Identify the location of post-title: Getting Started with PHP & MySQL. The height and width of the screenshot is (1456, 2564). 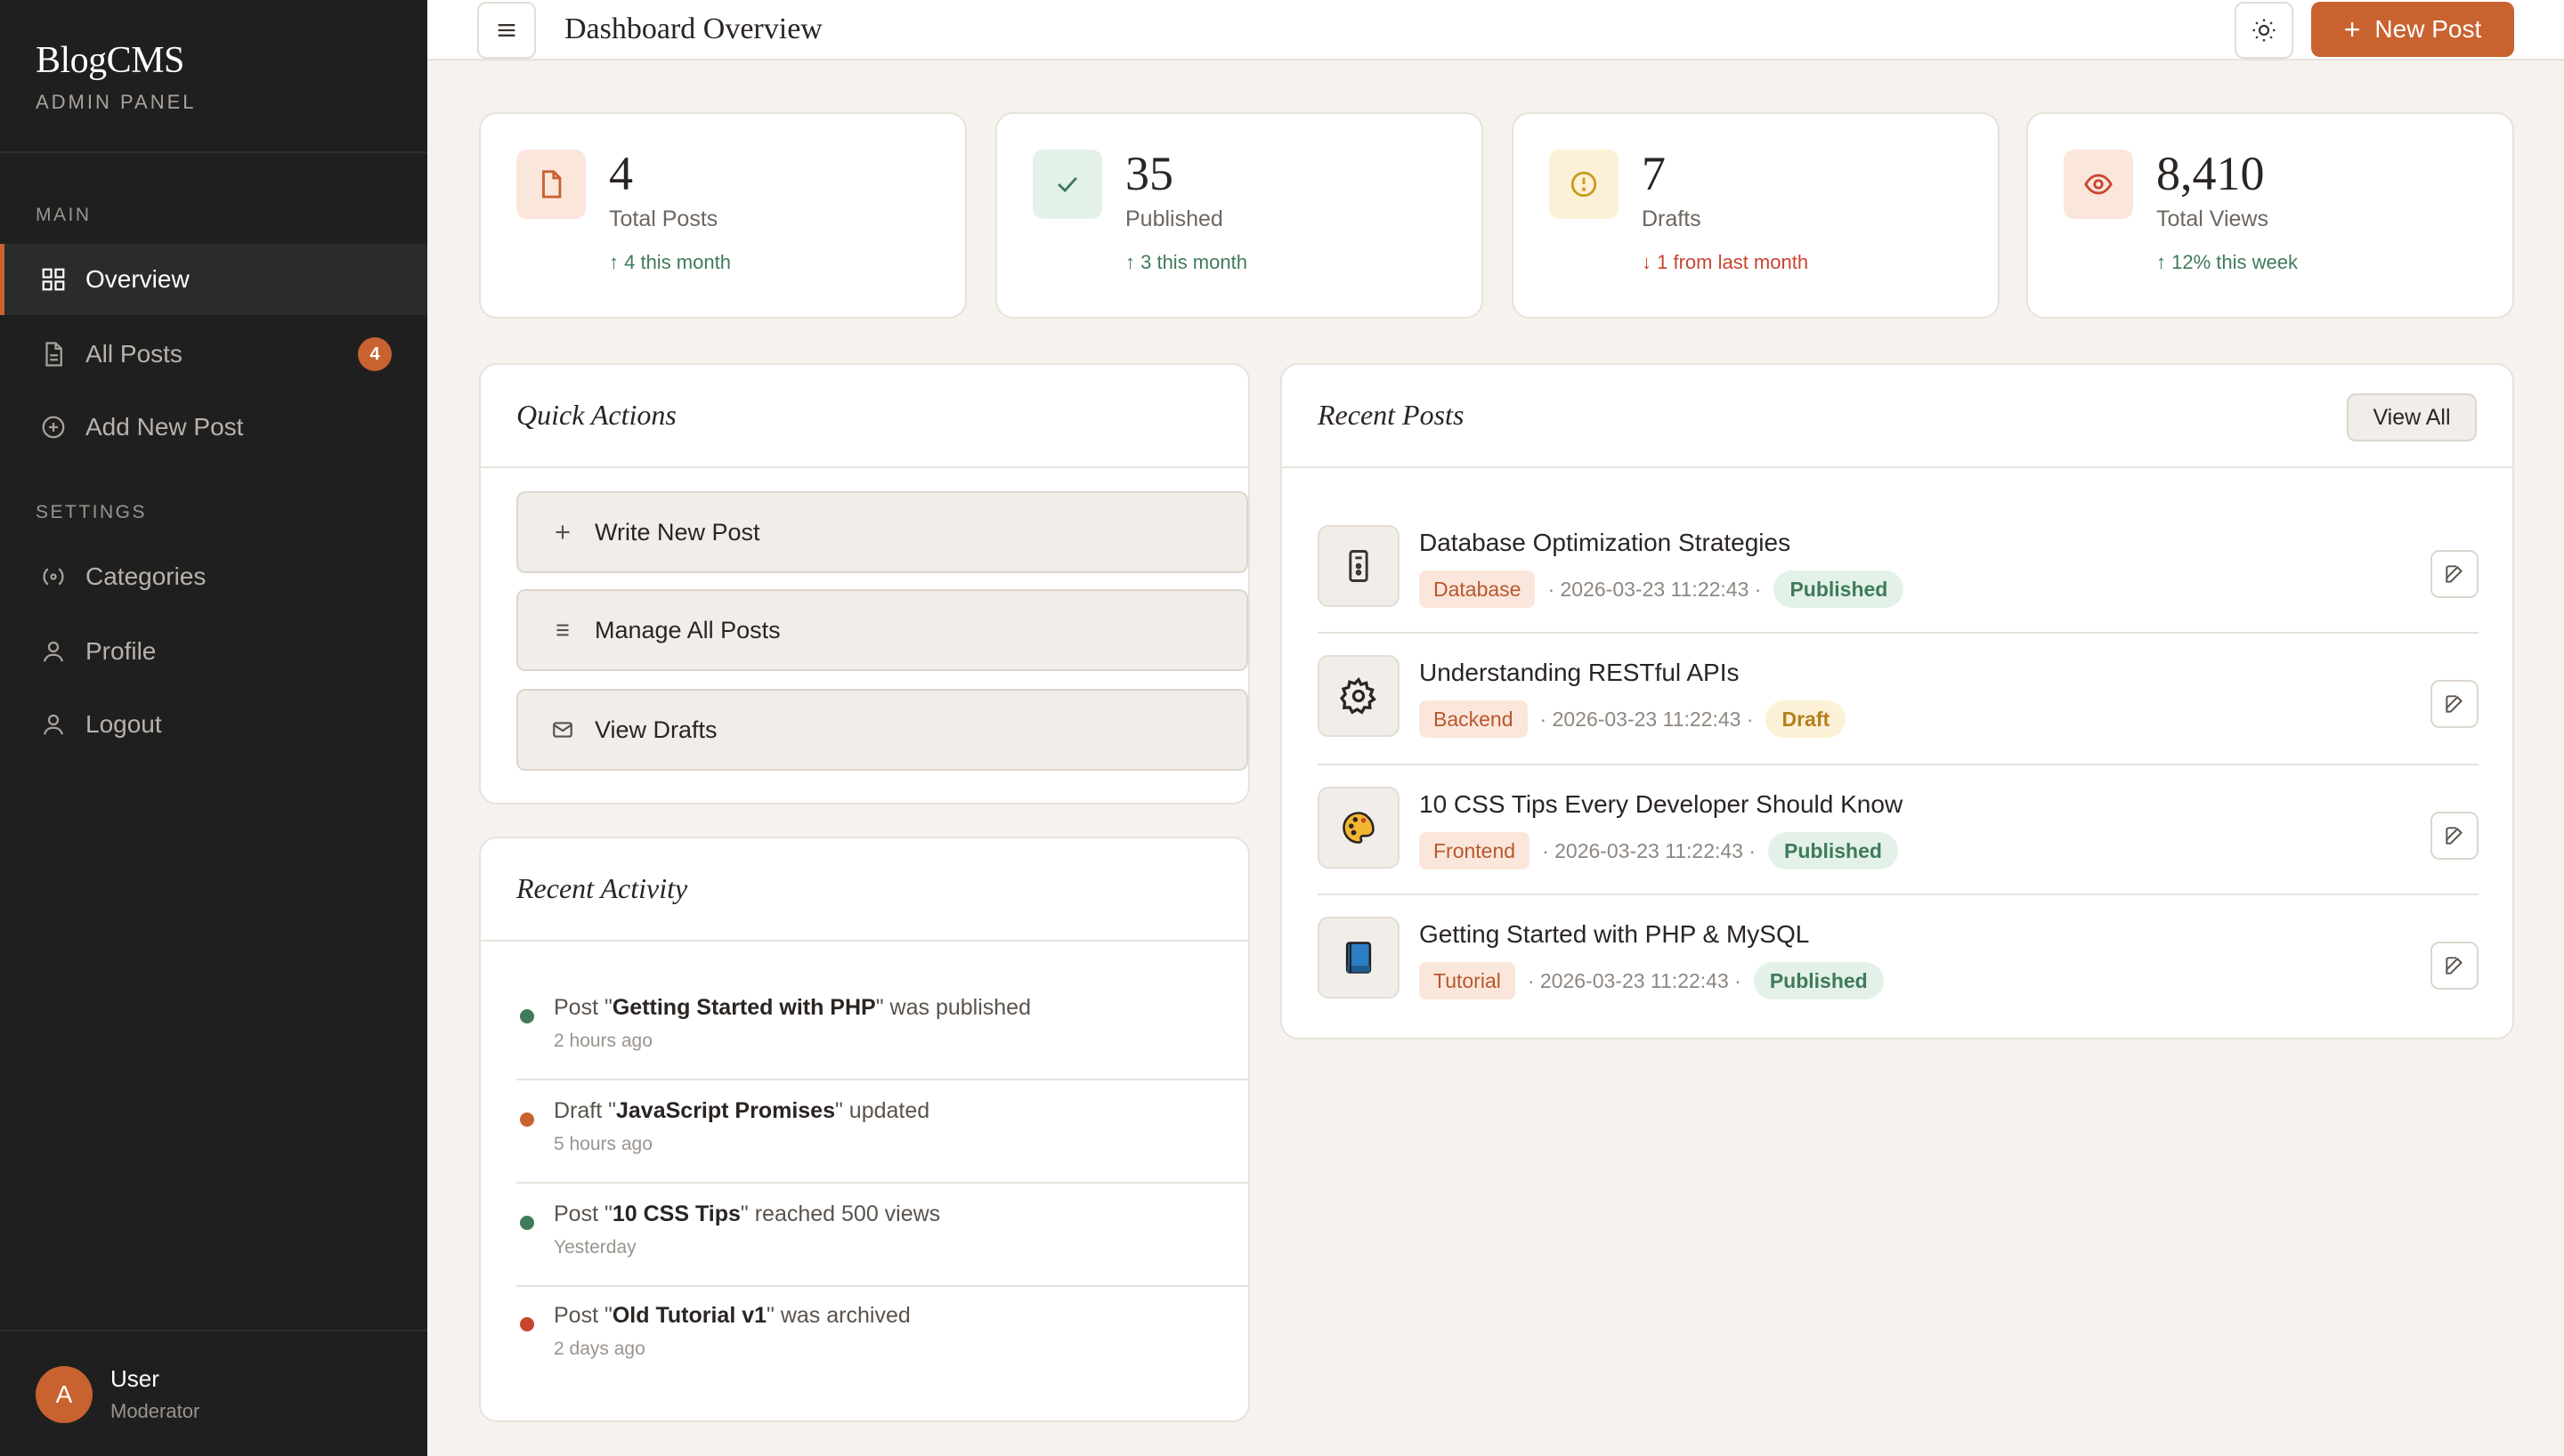
(1614, 934).